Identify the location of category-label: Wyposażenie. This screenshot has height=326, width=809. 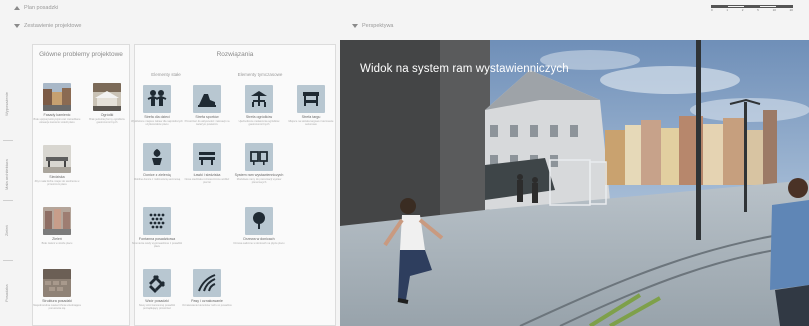
(6, 104).